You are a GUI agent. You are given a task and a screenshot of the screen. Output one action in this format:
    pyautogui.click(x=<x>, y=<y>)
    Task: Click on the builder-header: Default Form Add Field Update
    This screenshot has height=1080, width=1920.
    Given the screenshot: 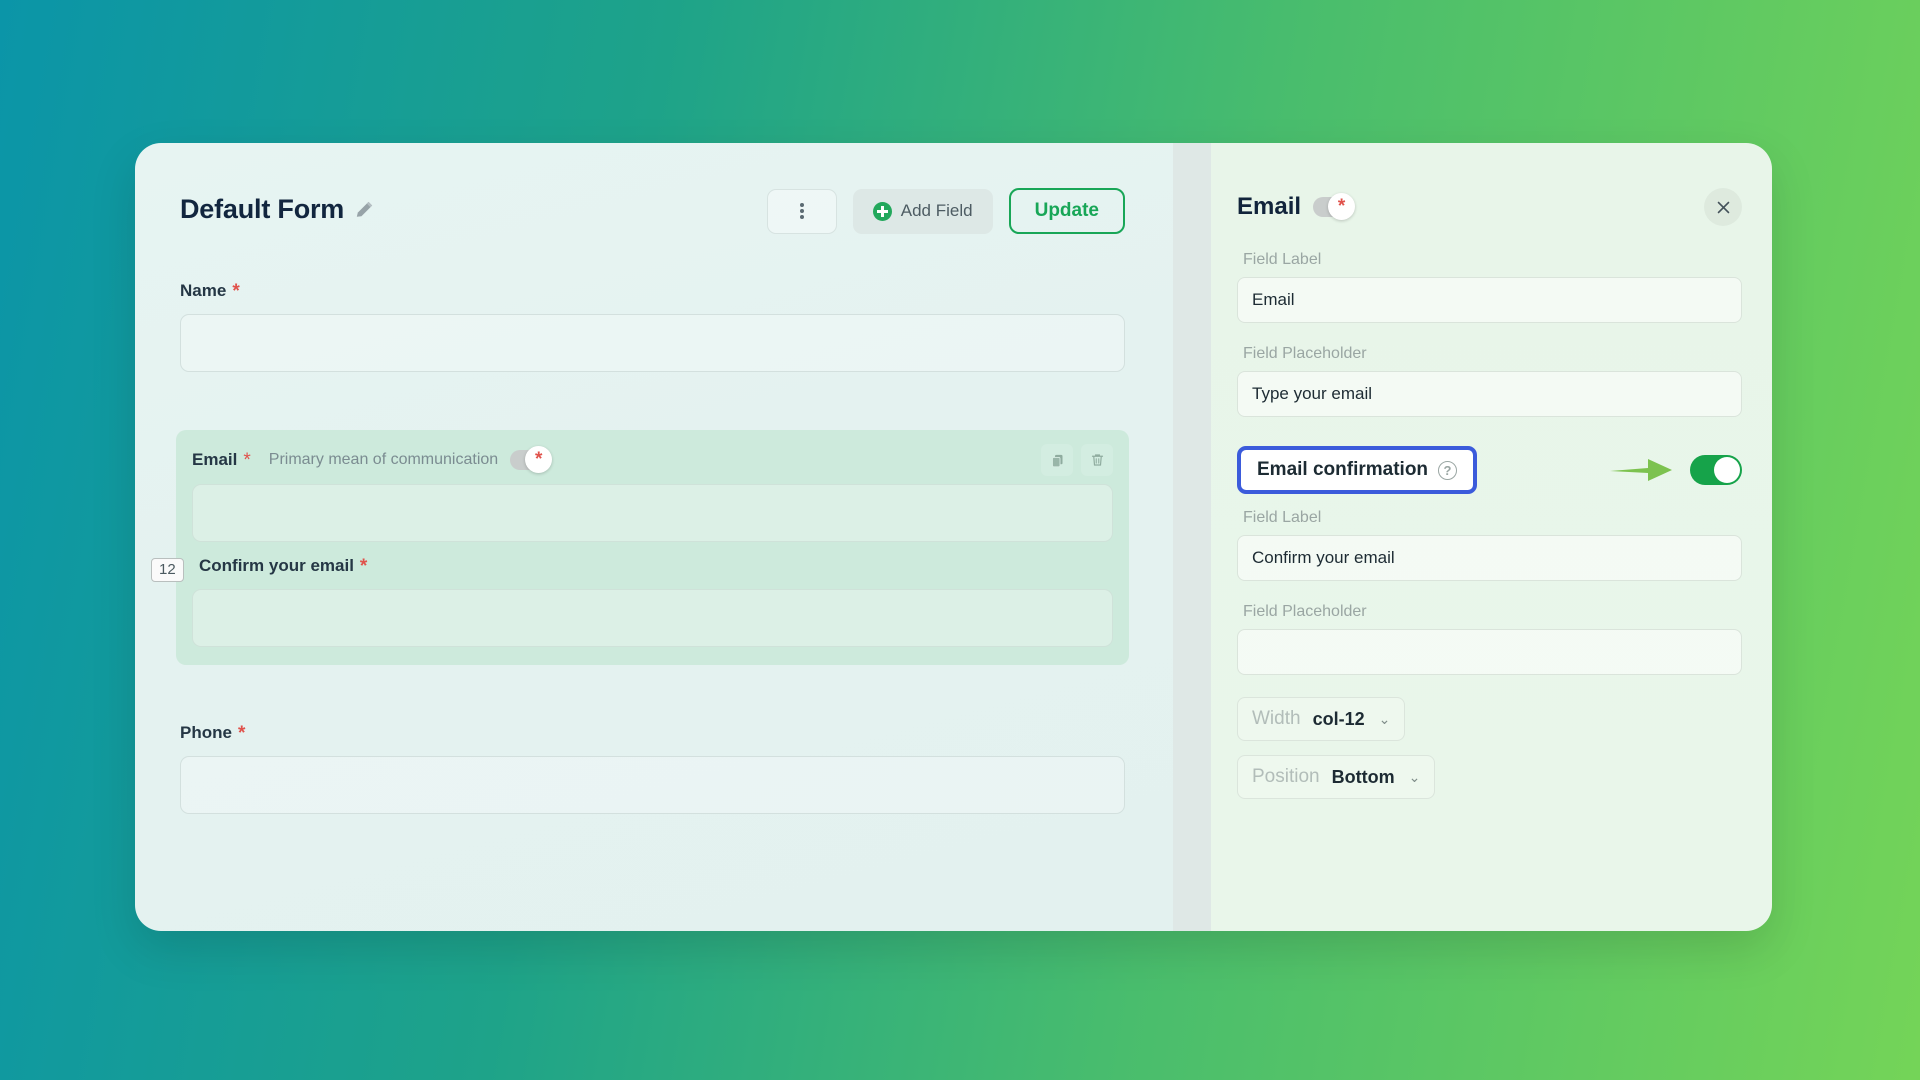 What is the action you would take?
    pyautogui.click(x=654, y=191)
    